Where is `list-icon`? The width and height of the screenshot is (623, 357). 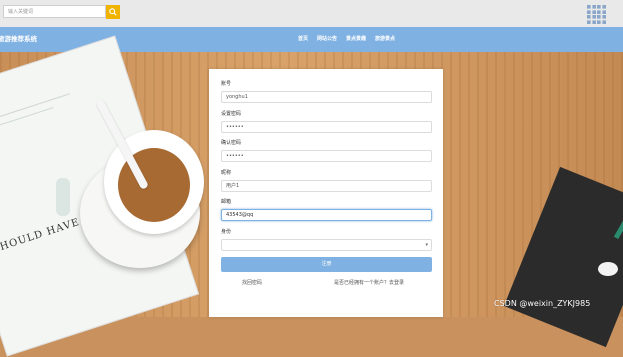
list-icon is located at coordinates (601, 19).